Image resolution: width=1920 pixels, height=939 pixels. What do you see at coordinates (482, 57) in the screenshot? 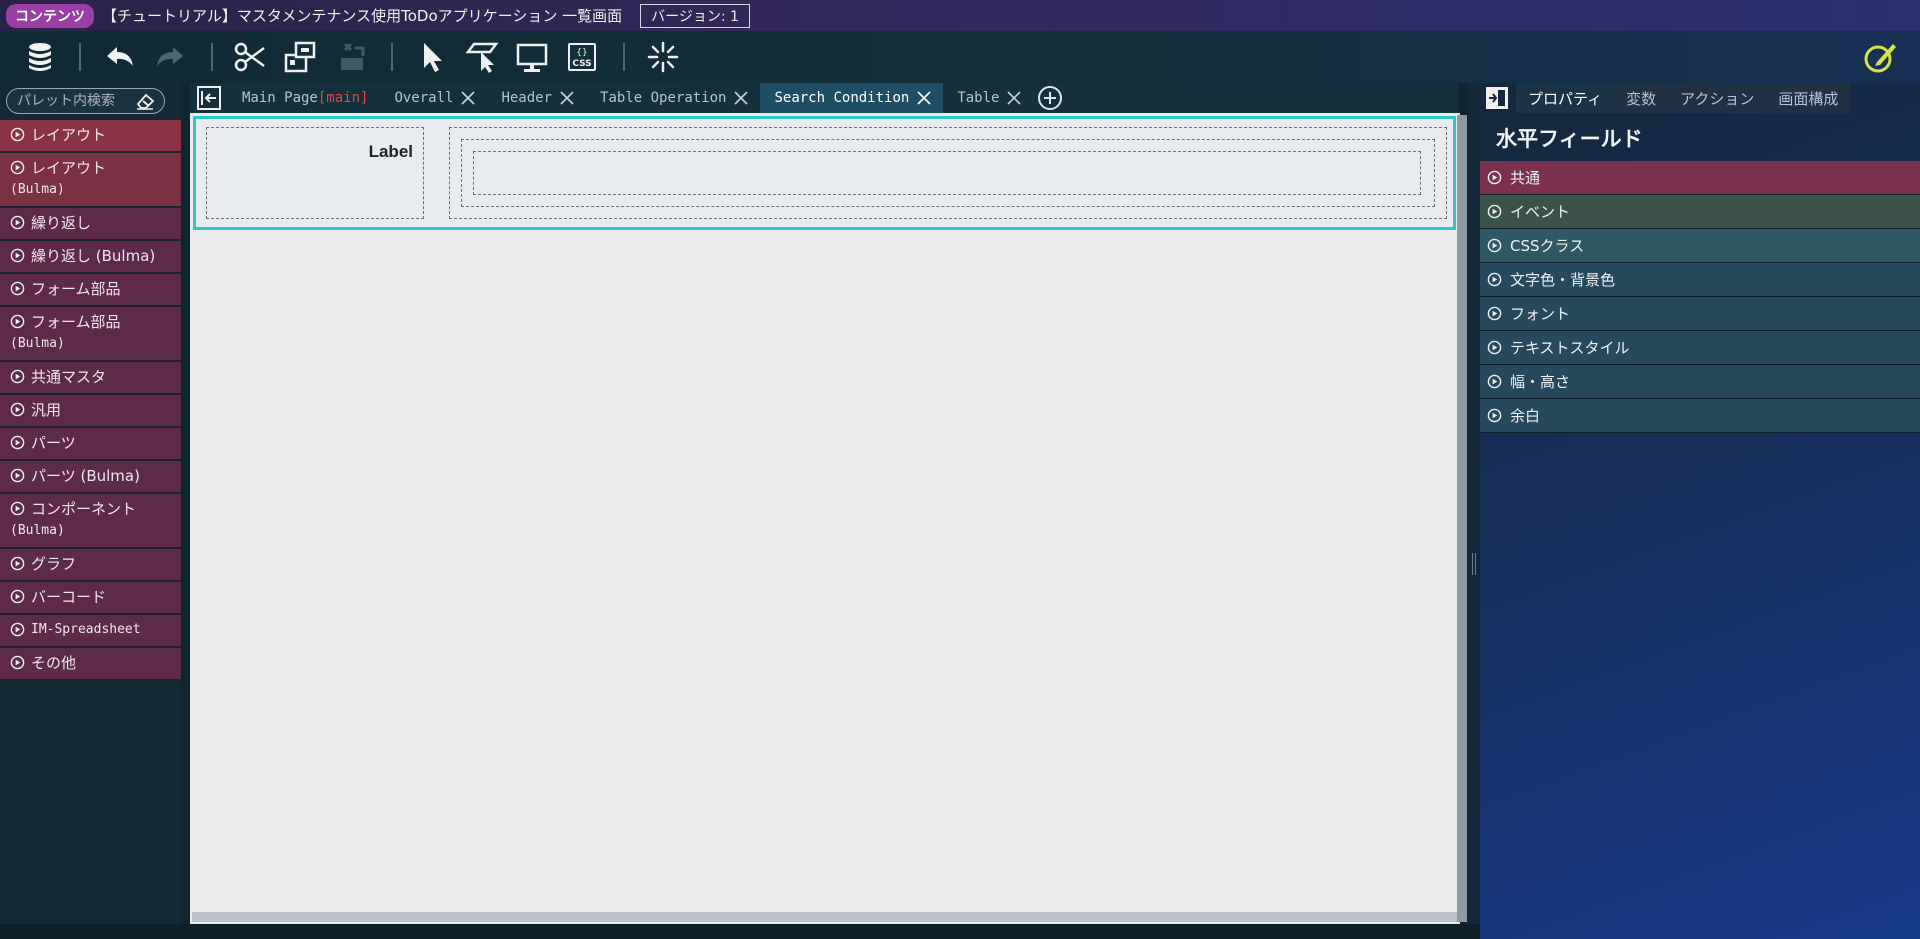
I see `region-select-icon` at bounding box center [482, 57].